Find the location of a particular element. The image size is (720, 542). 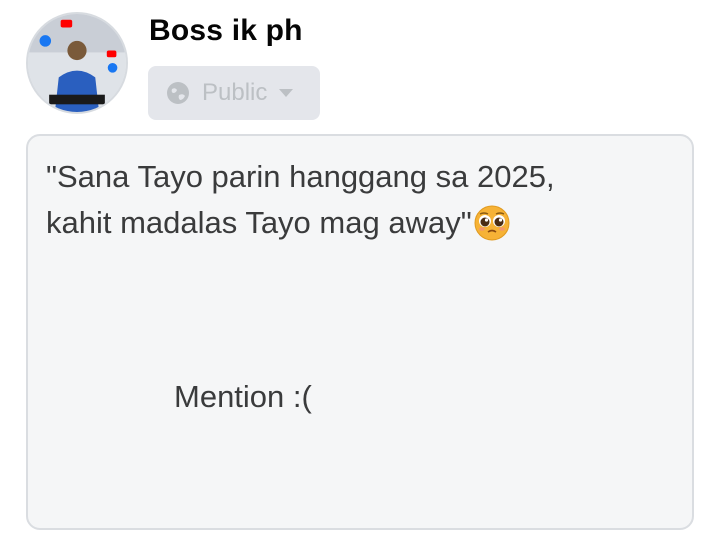

author-name: Boss ik ph is located at coordinates (226, 31).